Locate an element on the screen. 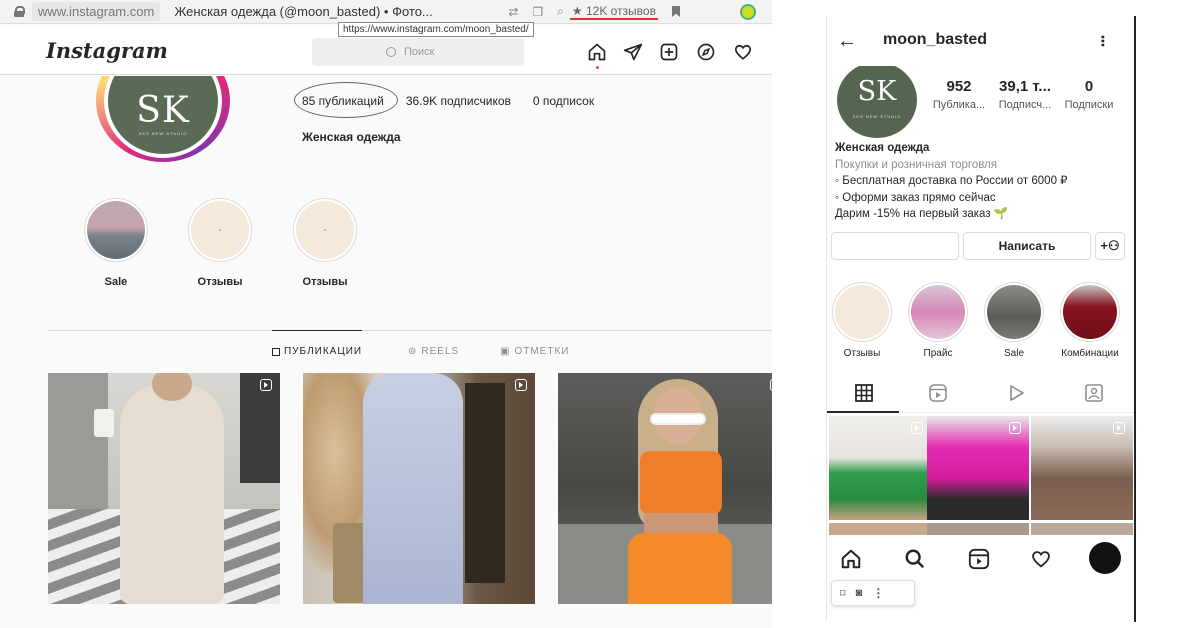 This screenshot has height=628, width=1200. browser-toolbar-icons: ⇄ ❐ ⌕ is located at coordinates (536, 11).